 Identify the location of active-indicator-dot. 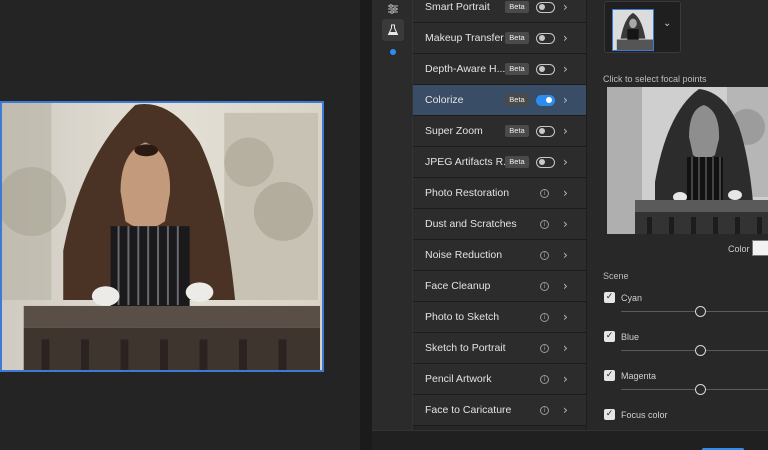
(393, 52).